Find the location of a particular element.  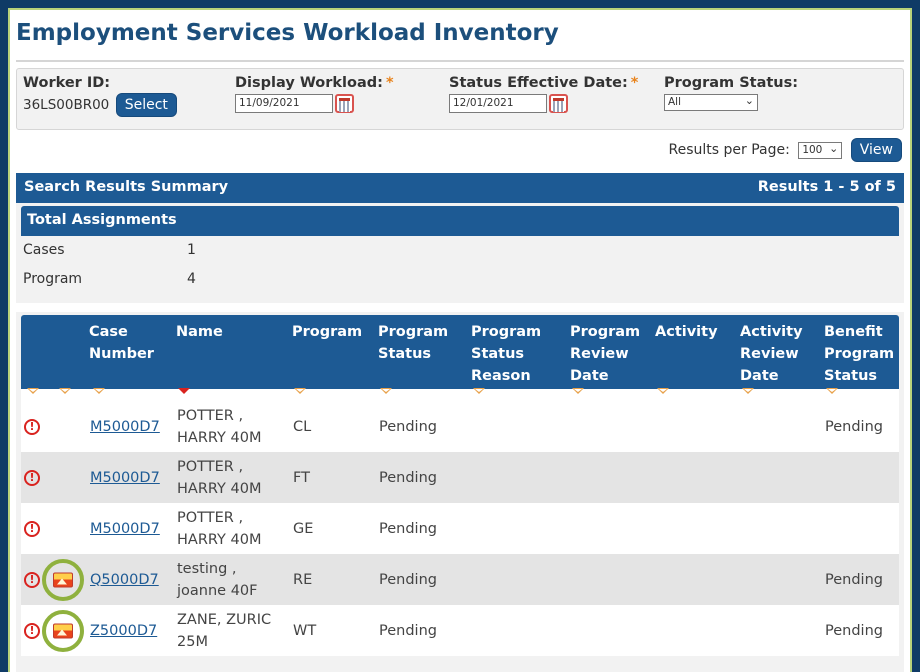

select-worker-button: Select is located at coordinates (146, 105).